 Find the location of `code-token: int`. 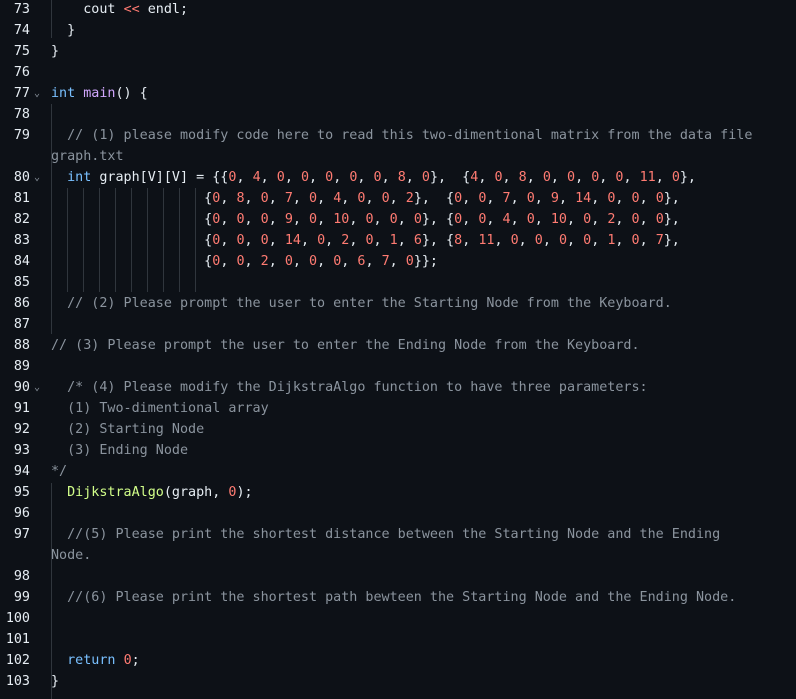

code-token: int is located at coordinates (63, 93).